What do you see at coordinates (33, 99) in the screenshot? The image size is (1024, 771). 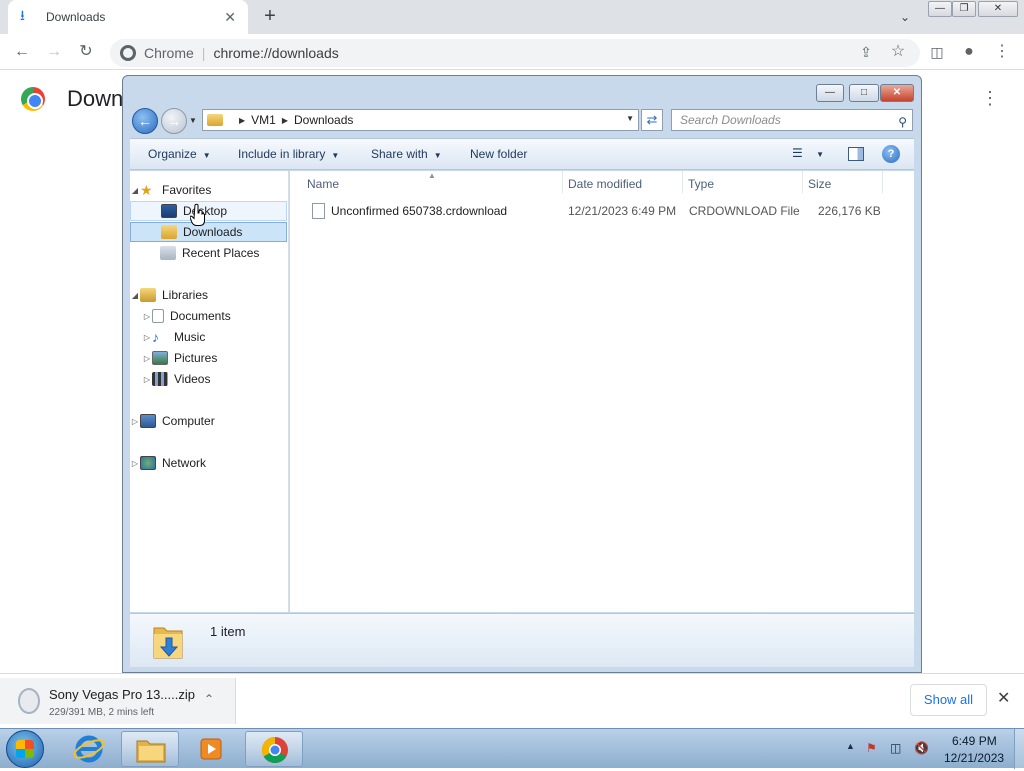 I see `chrome-logo-icon` at bounding box center [33, 99].